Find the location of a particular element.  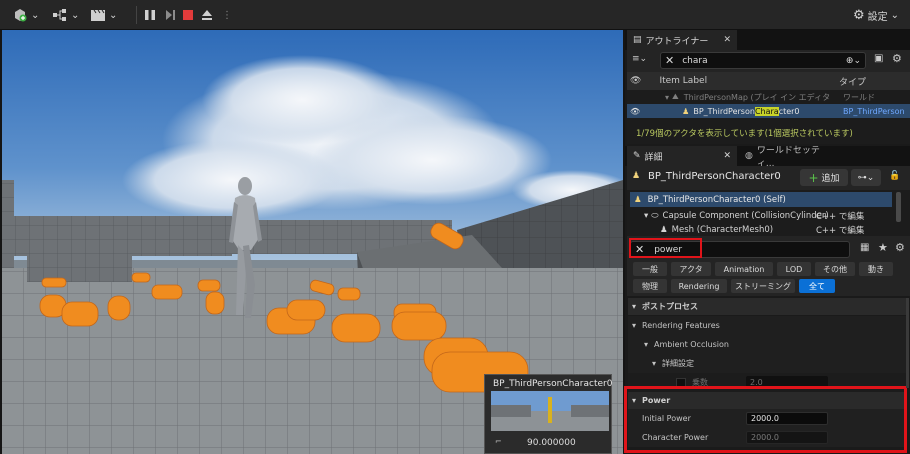

actor-name: BP_ThirdPersonCharacter0 is located at coordinates (714, 176).